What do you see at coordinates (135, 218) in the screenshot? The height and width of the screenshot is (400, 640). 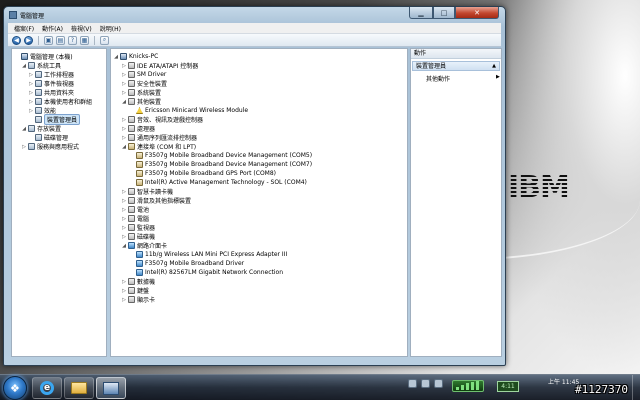 I see `tree-item: ▷ 電腦` at bounding box center [135, 218].